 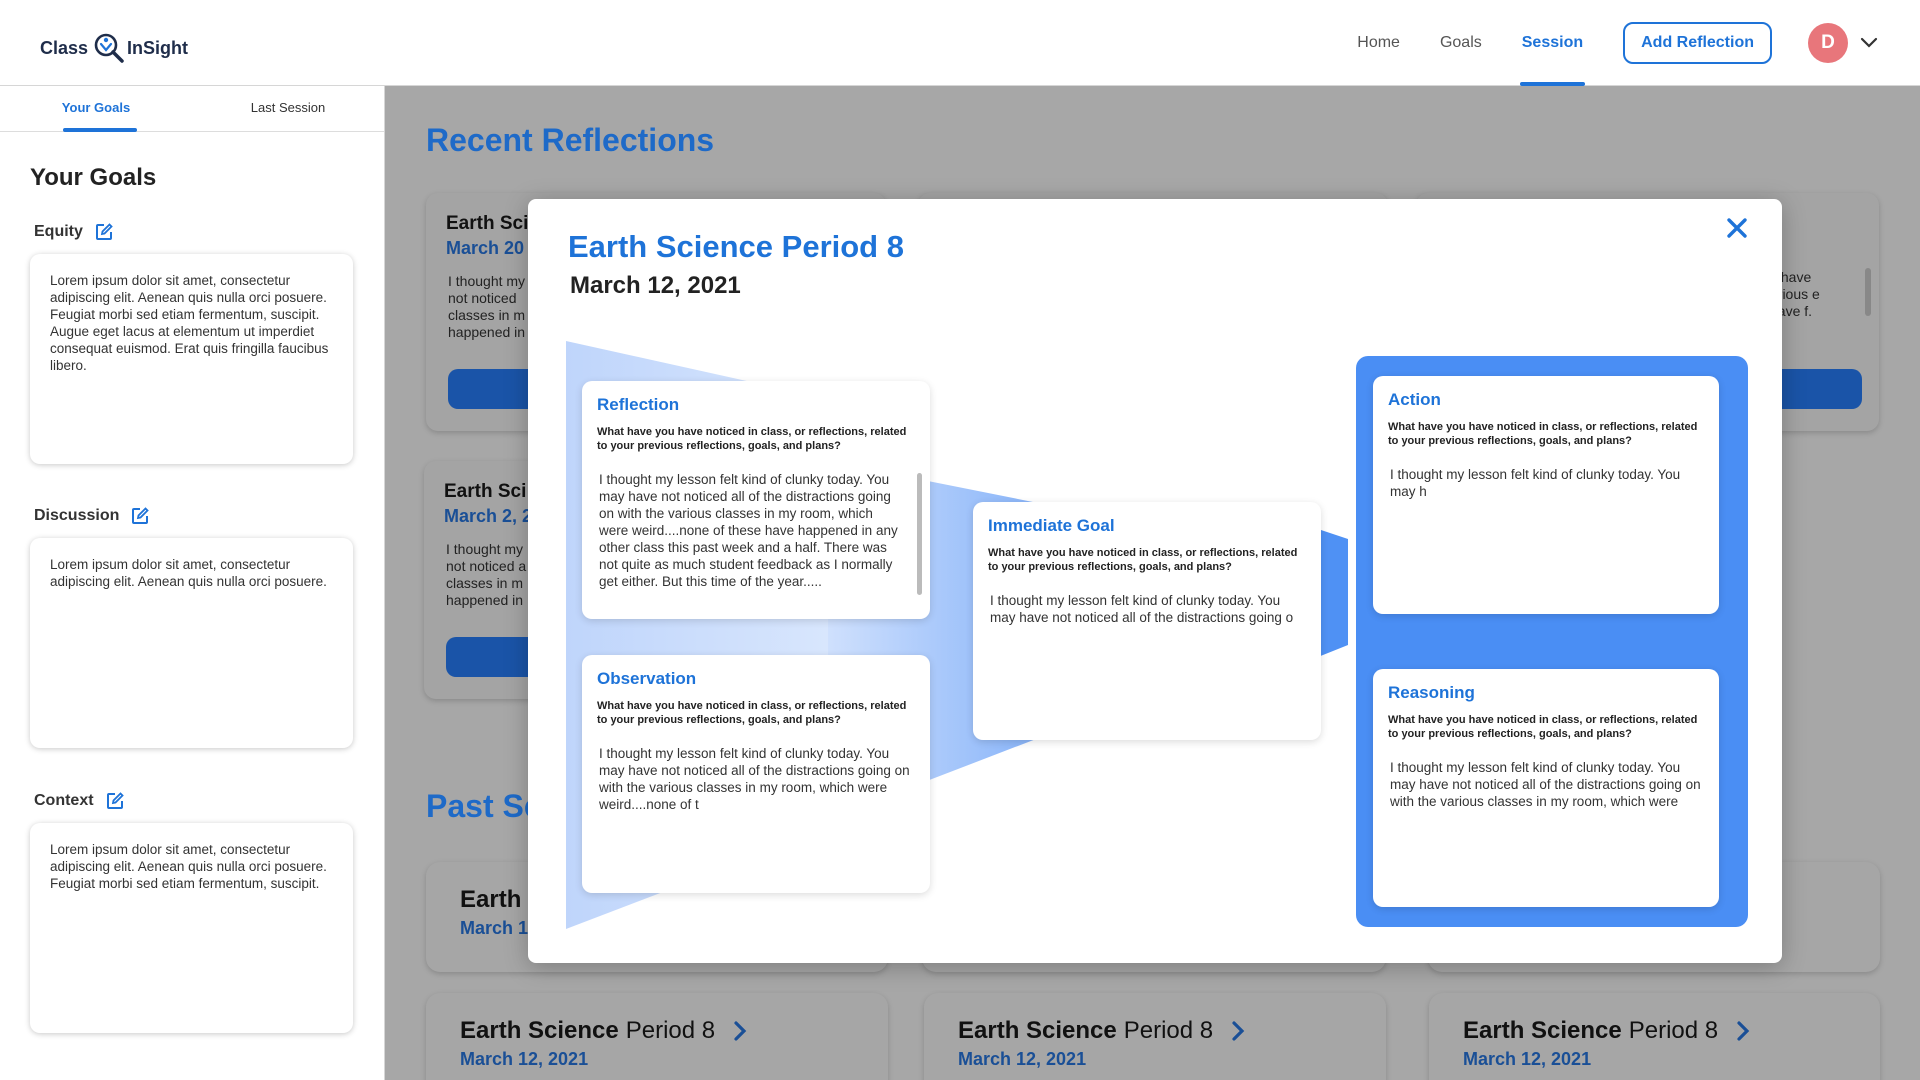 I want to click on sidebar-tabs: Your Goals Last Session, so click(x=192, y=109).